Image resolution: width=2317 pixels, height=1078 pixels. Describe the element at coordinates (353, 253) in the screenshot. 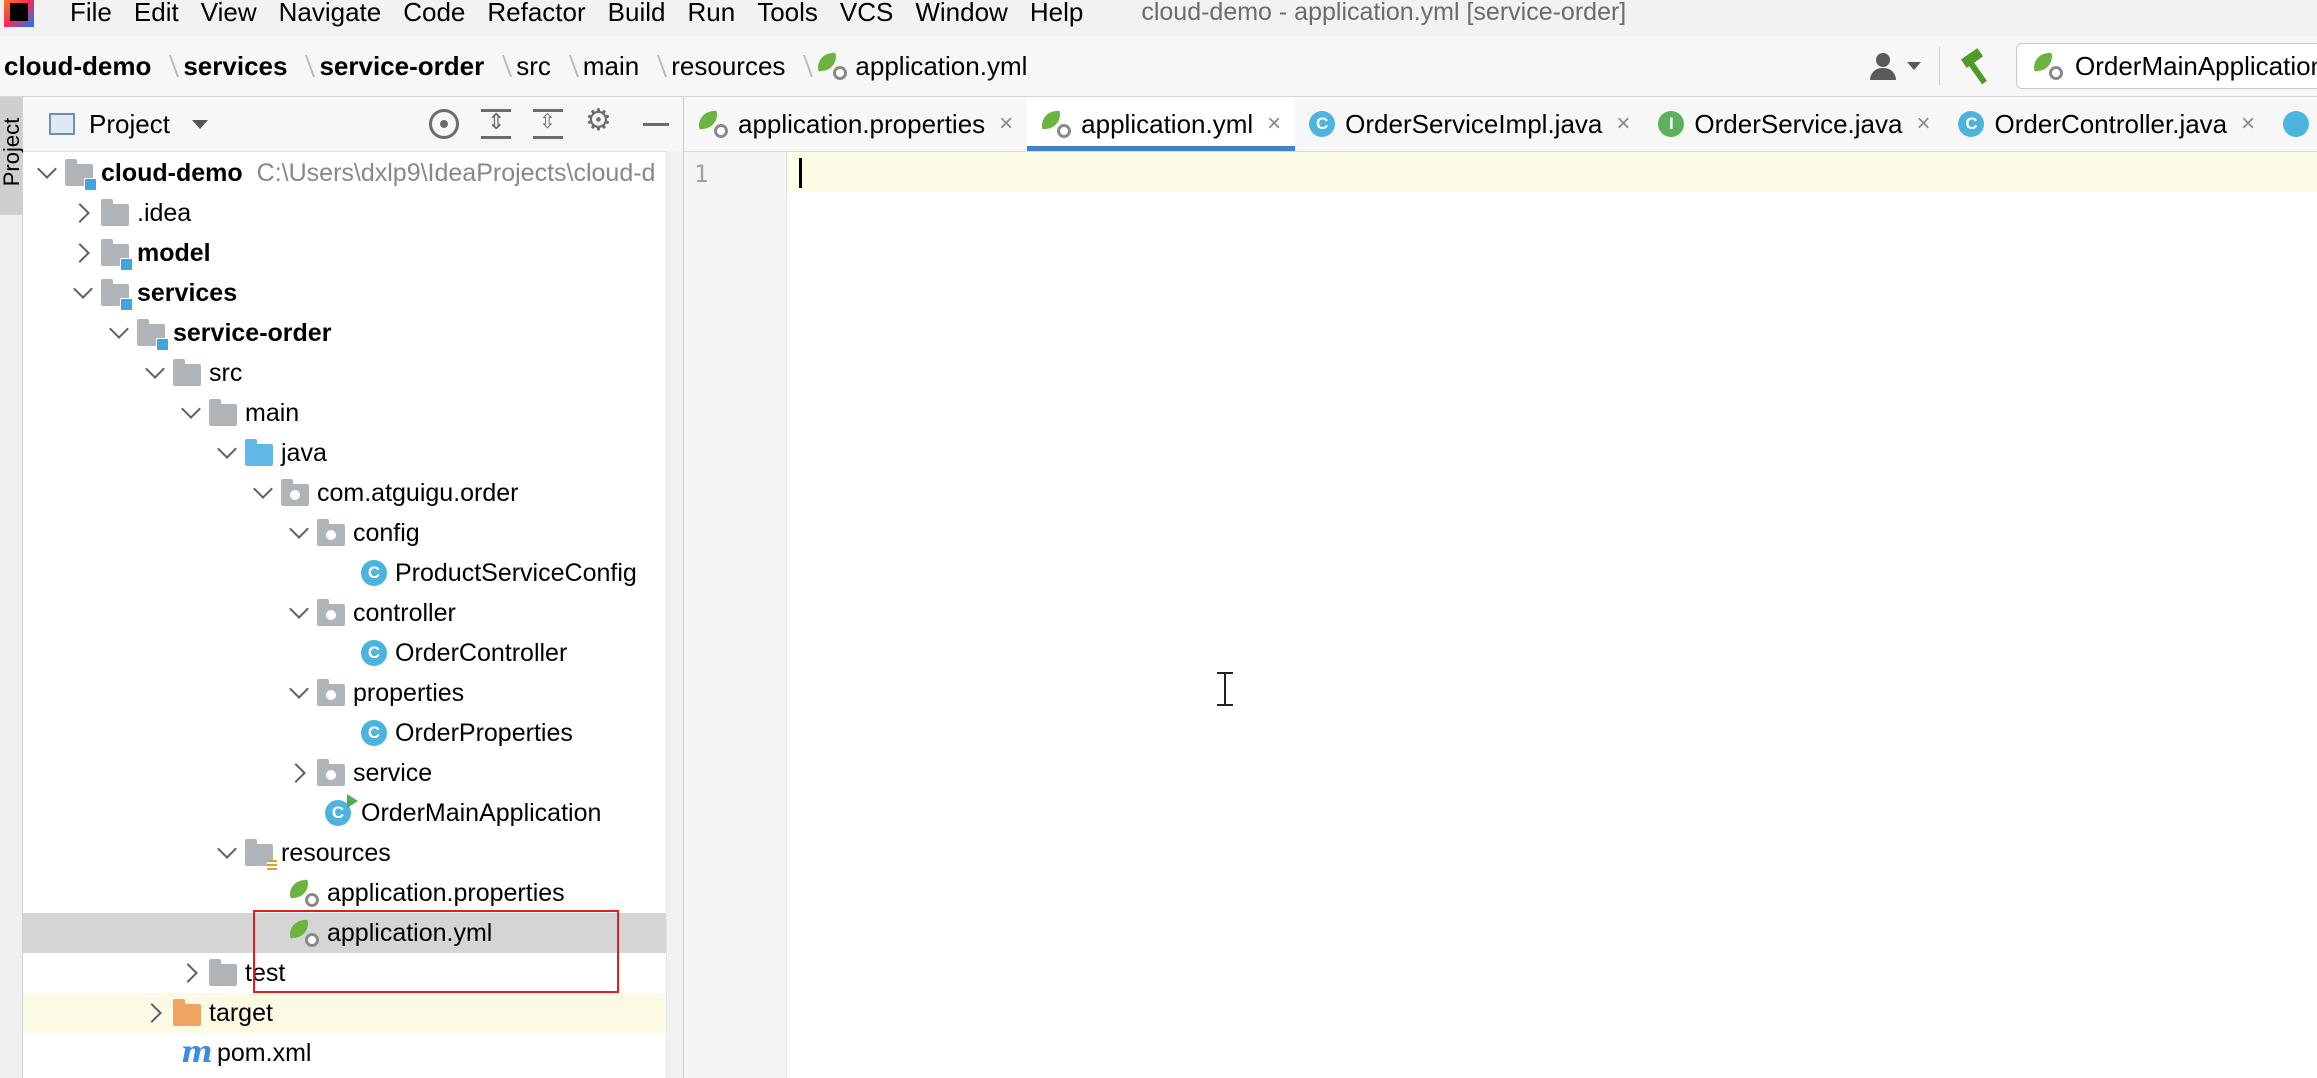

I see `tree-row-model: model` at that location.